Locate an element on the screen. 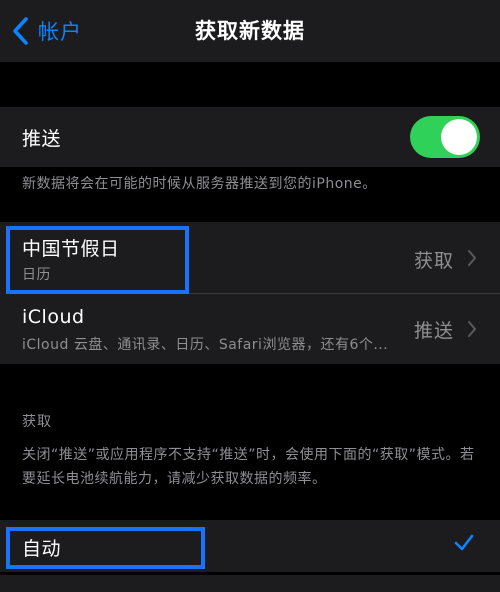  fetch-option-auto: 自动 is located at coordinates (250, 546).